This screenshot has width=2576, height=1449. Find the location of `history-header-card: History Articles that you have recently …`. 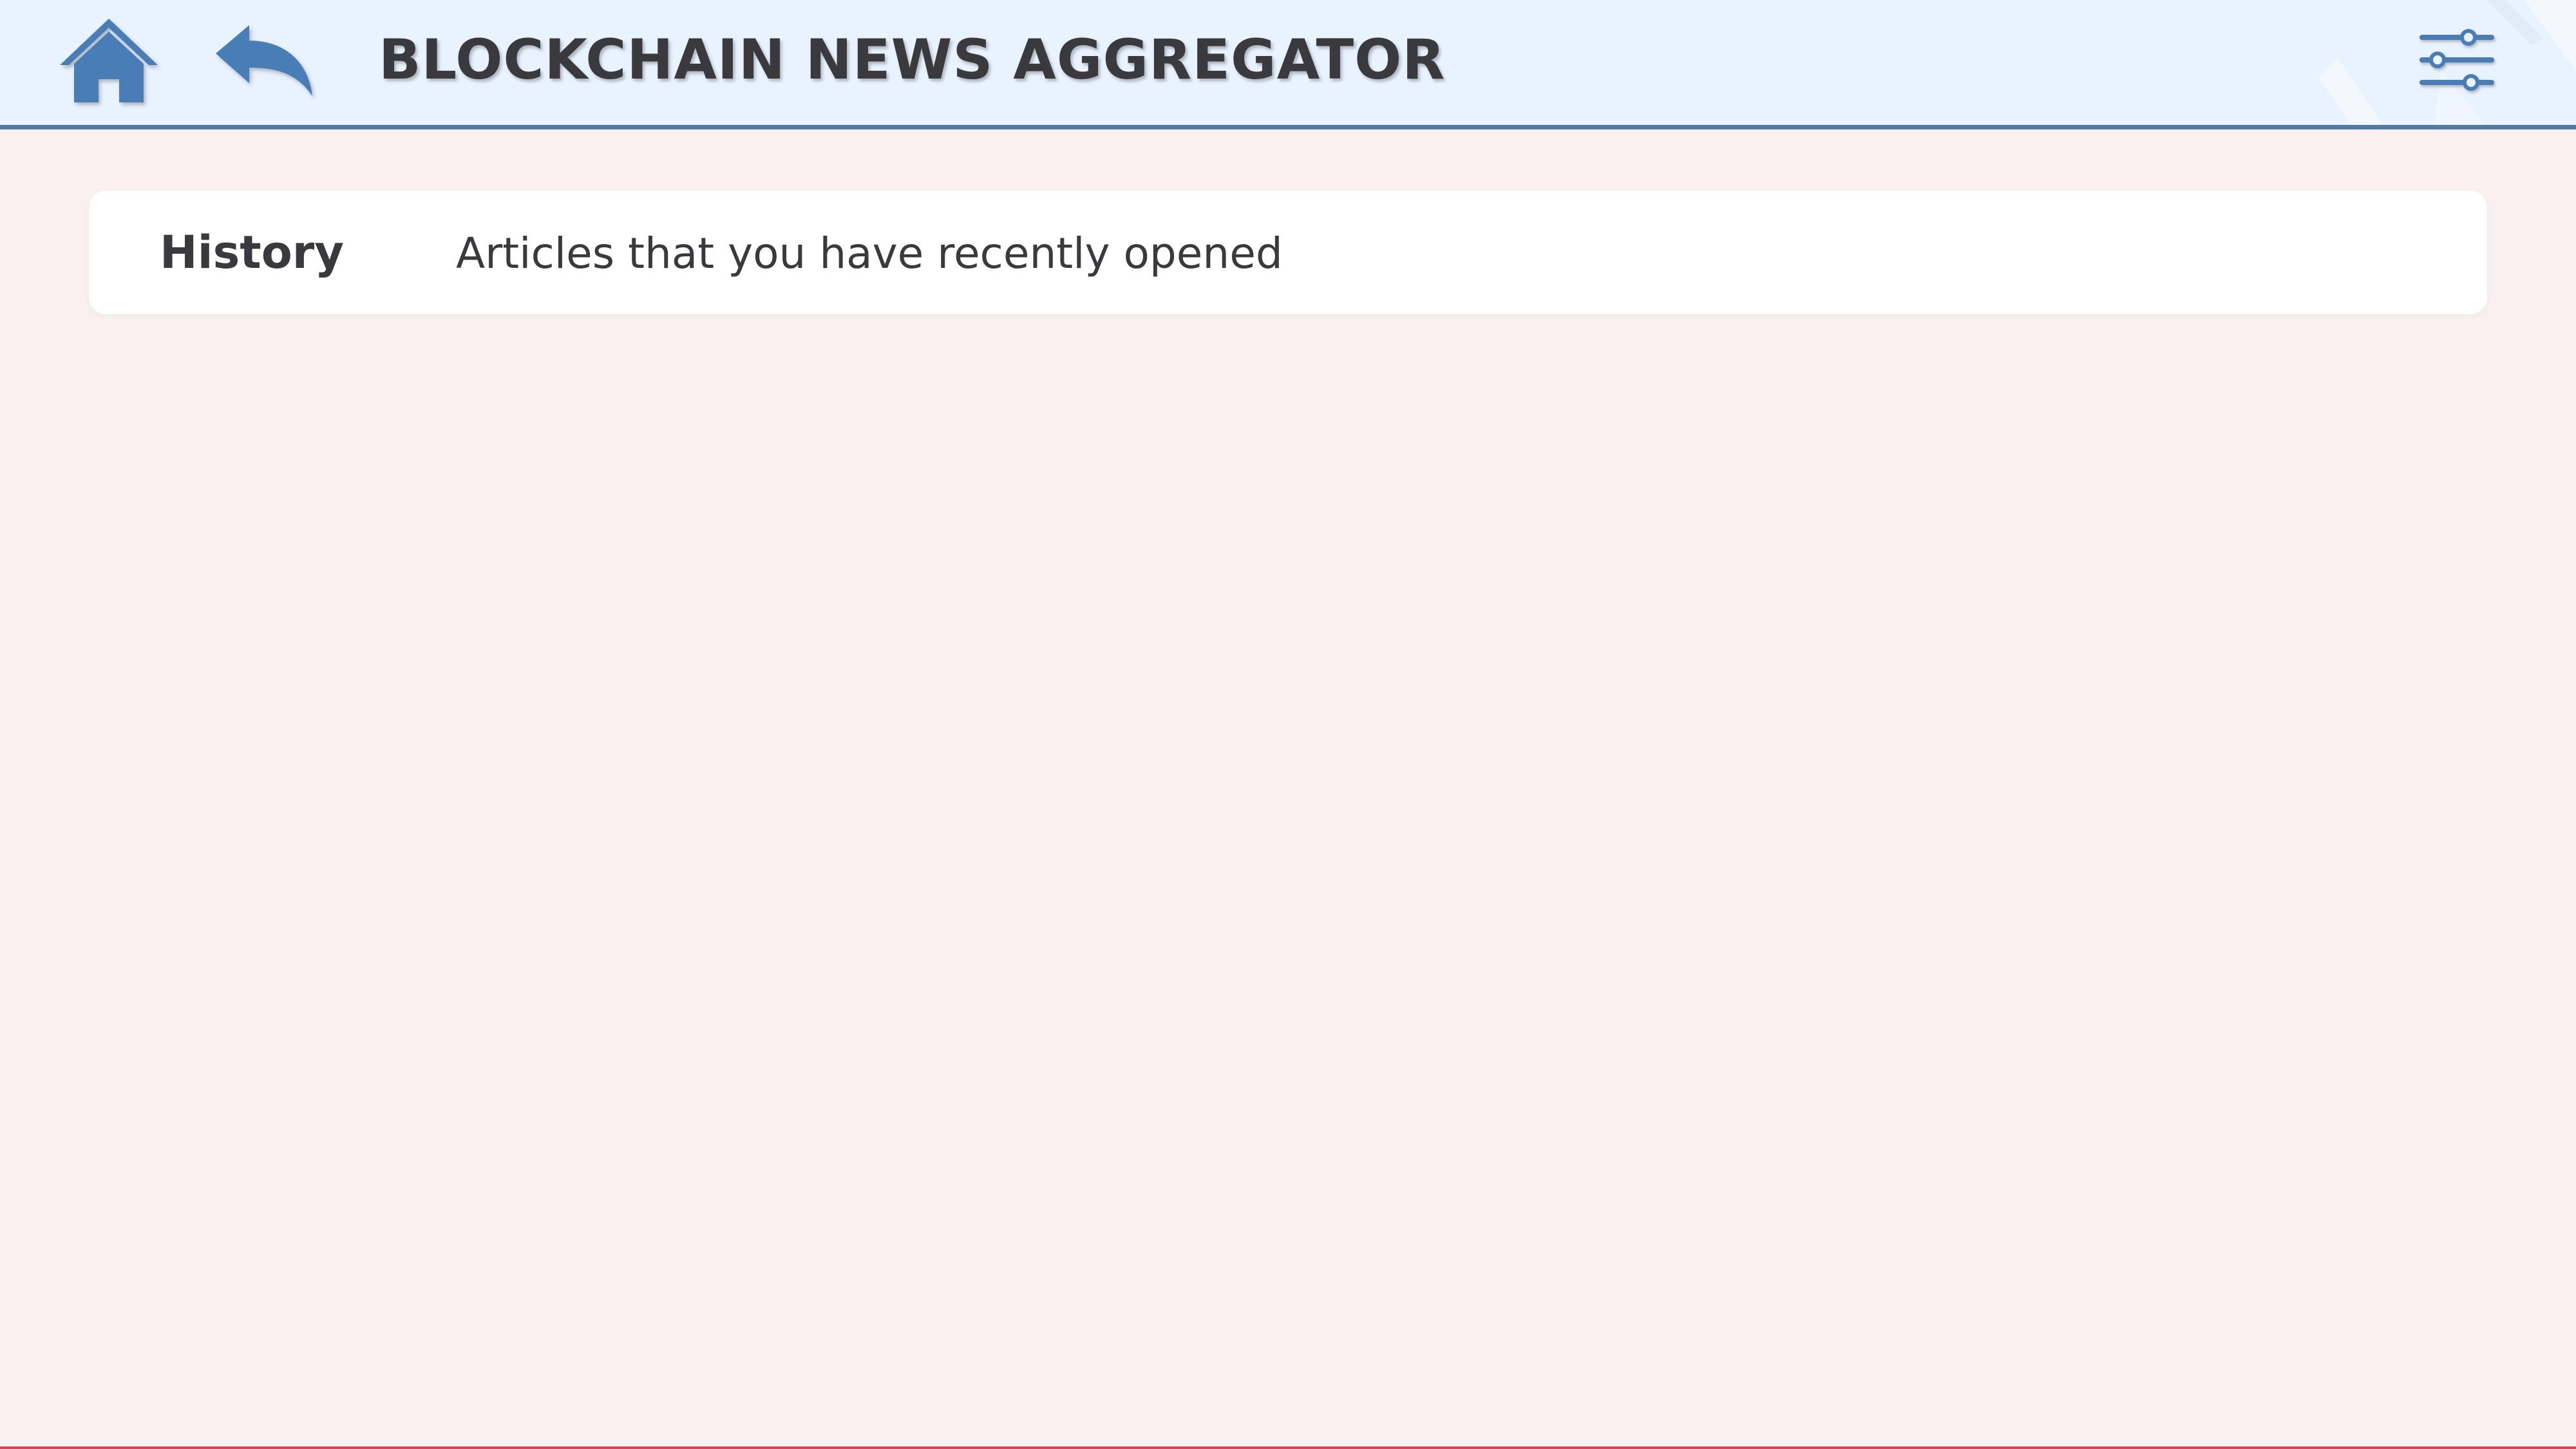

history-header-card: History Articles that you have recently … is located at coordinates (1288, 253).